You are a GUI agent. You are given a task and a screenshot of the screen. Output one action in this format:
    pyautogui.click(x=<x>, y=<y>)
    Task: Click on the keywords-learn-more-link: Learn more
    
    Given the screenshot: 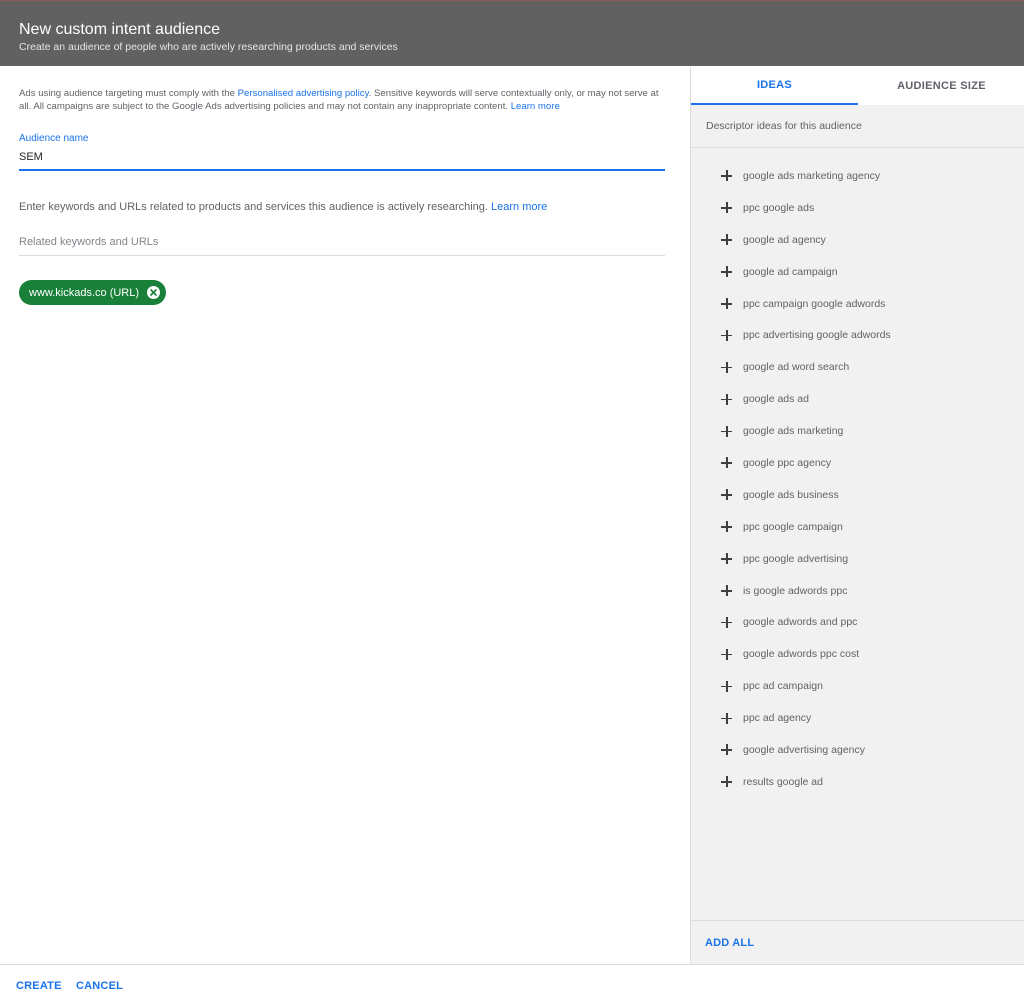 What is the action you would take?
    pyautogui.click(x=519, y=207)
    